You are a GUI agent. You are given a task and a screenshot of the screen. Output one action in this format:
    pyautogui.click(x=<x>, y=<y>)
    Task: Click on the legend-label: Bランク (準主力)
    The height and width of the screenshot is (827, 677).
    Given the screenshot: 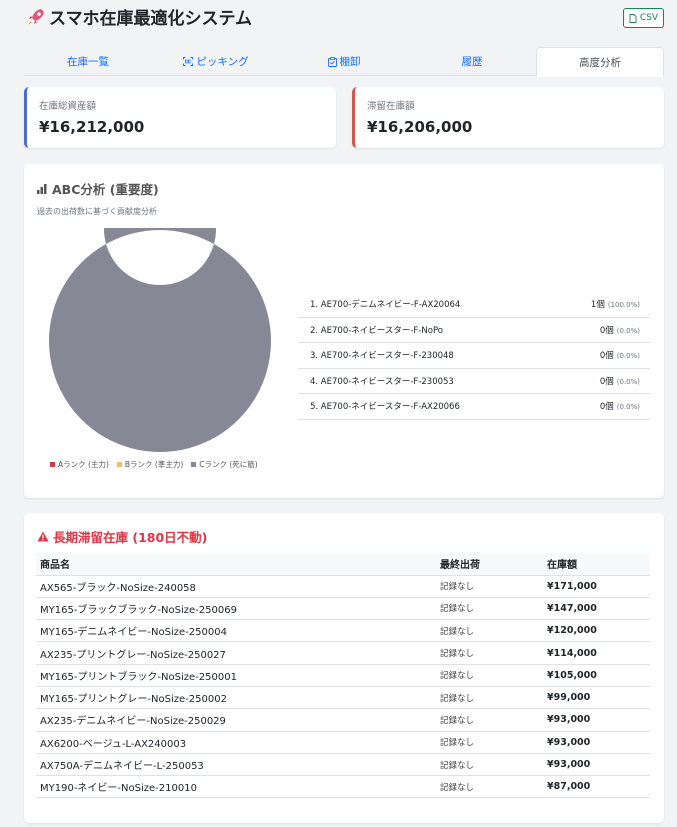 What is the action you would take?
    pyautogui.click(x=154, y=464)
    